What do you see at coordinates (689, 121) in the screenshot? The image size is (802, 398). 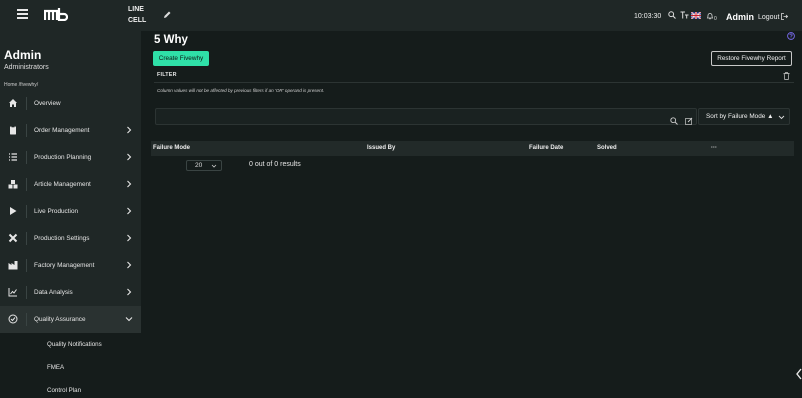 I see `edit-icon` at bounding box center [689, 121].